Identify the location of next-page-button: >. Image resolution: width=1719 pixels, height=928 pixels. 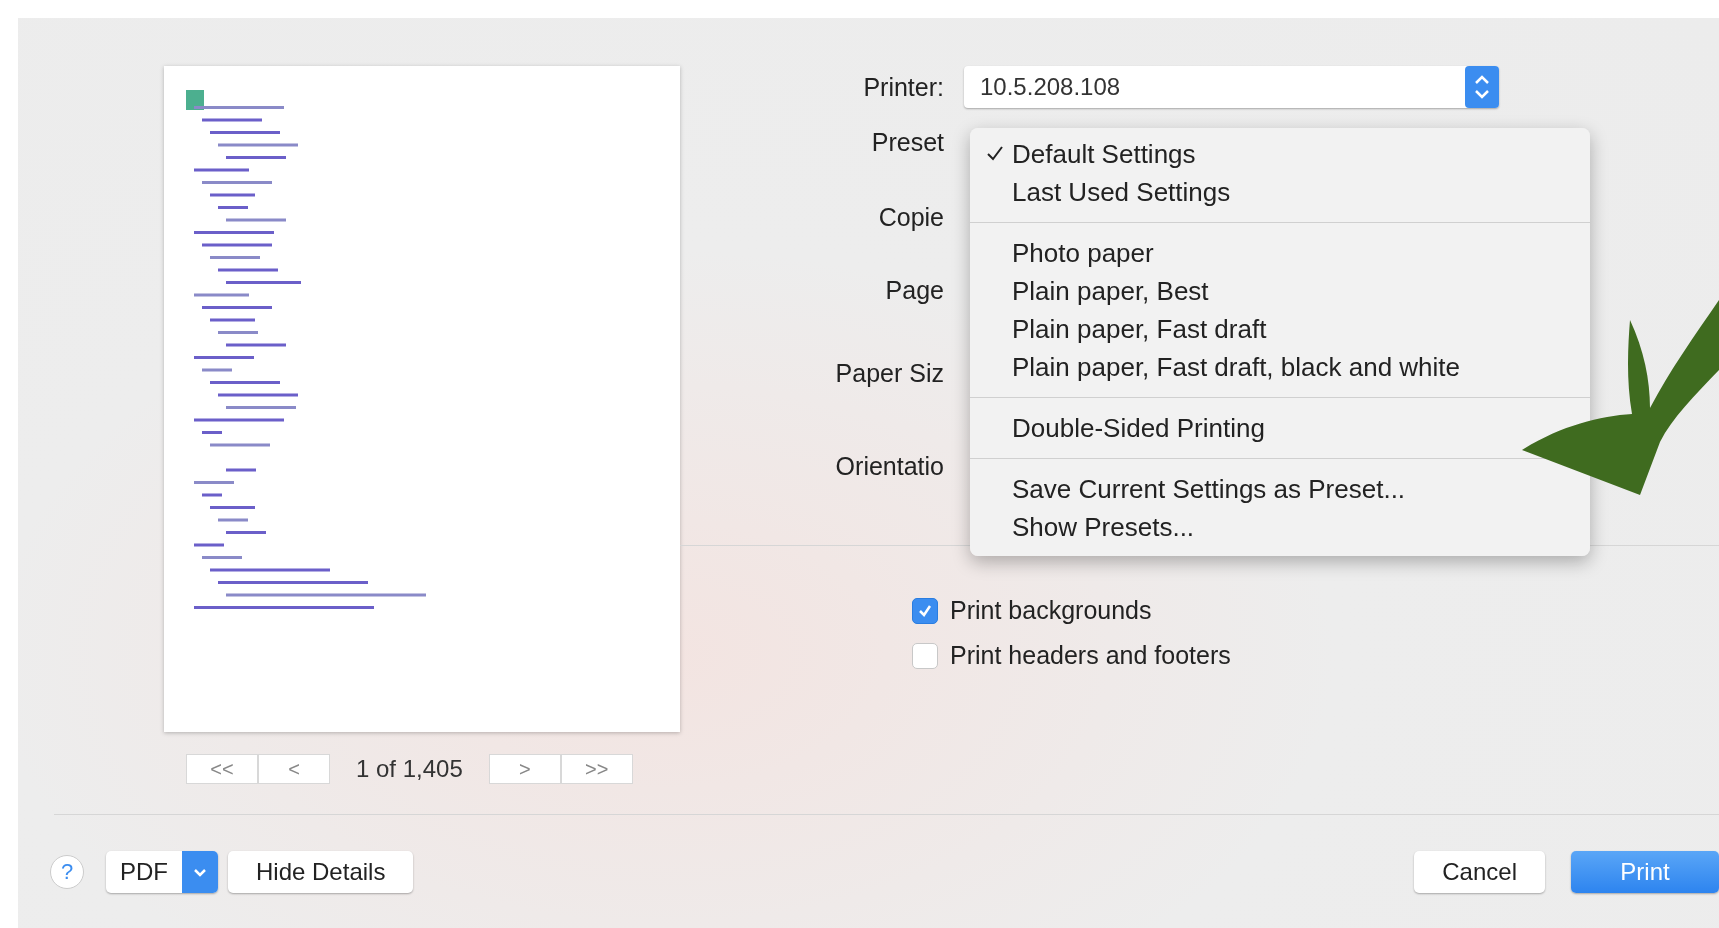
(524, 769).